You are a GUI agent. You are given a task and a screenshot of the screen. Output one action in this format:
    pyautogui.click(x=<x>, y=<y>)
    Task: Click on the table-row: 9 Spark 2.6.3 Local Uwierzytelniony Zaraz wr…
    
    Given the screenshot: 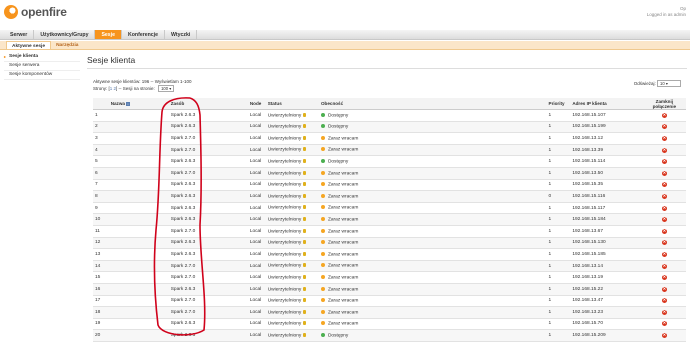 What is the action you would take?
    pyautogui.click(x=389, y=208)
    